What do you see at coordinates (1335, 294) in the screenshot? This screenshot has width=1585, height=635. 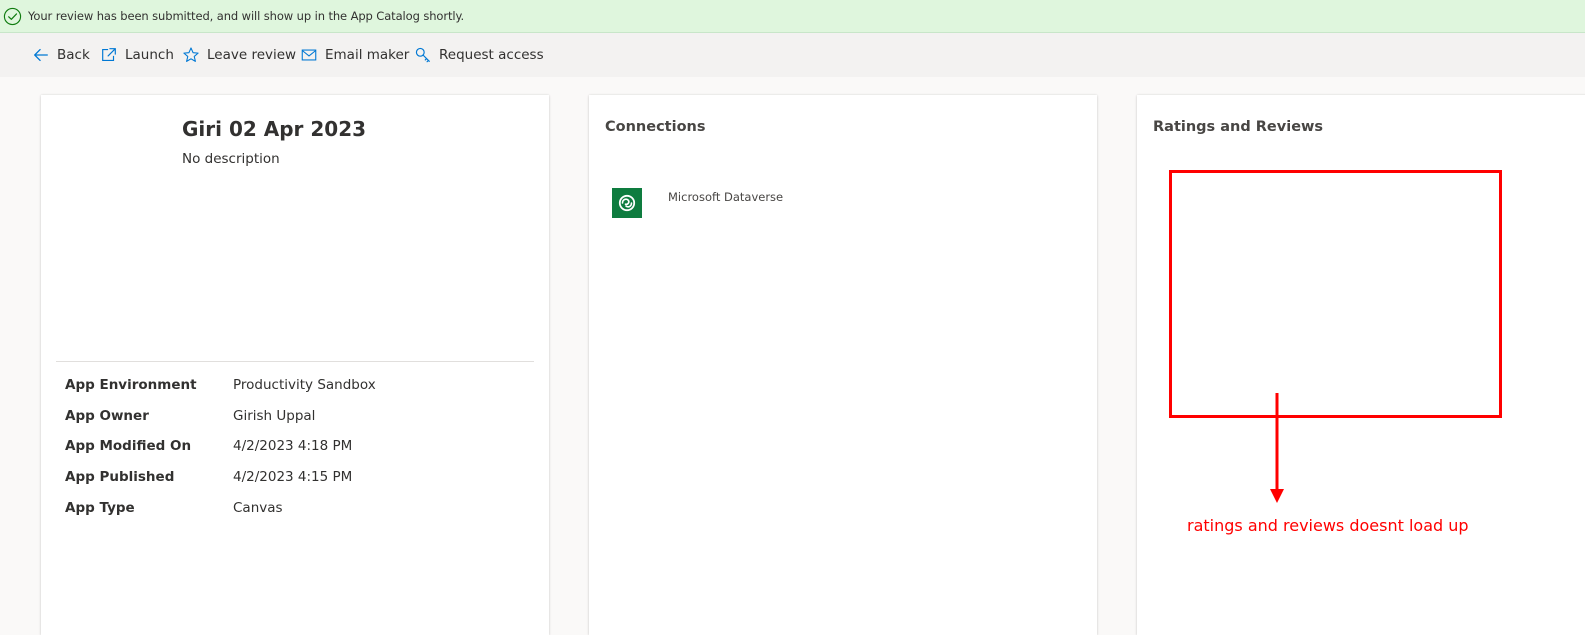 I see `annotation-highlight-box` at bounding box center [1335, 294].